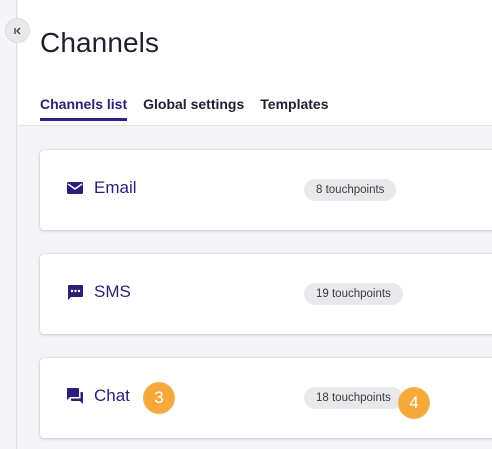 Image resolution: width=492 pixels, height=449 pixels. I want to click on channel-title: Email, so click(101, 188).